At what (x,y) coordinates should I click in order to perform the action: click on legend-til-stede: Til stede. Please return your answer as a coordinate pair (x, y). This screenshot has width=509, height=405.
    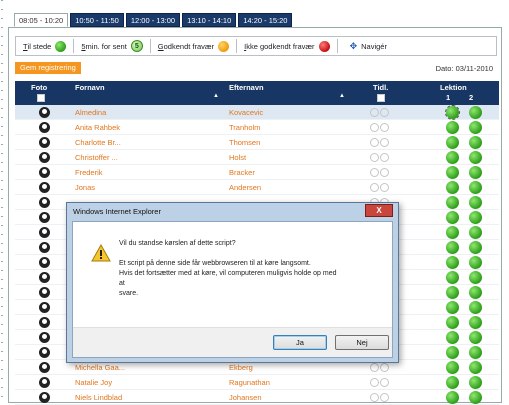
    Looking at the image, I should click on (45, 46).